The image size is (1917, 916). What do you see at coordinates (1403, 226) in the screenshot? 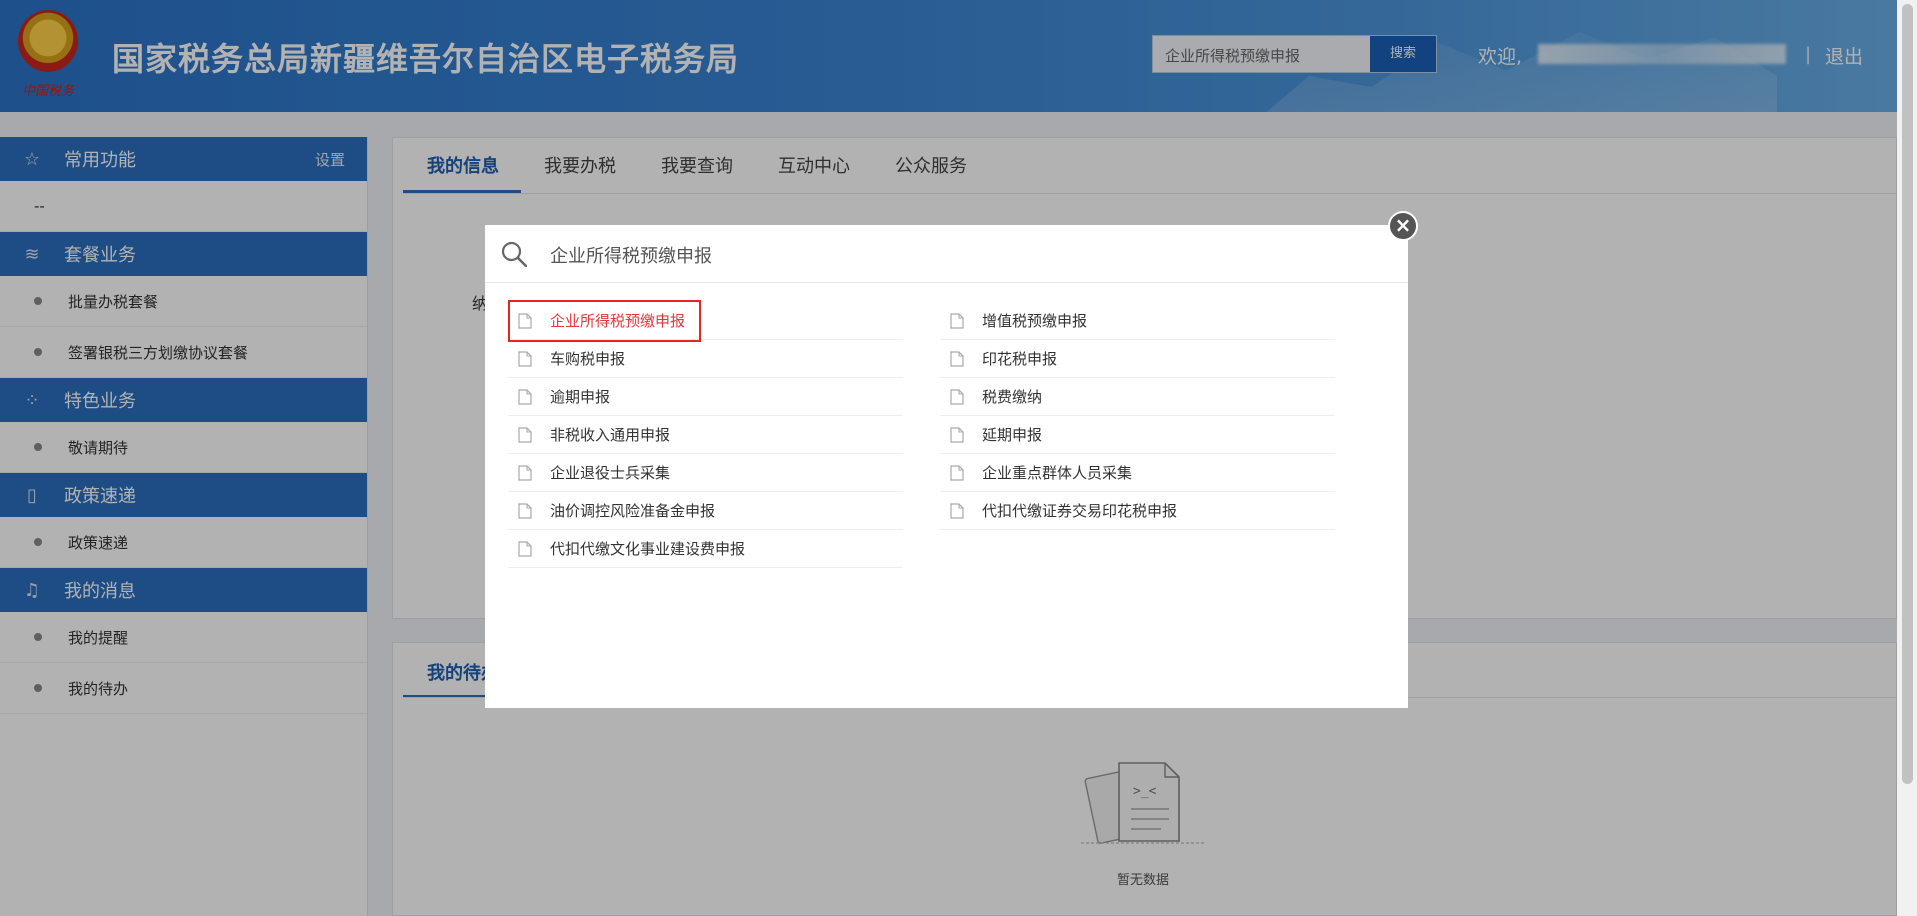
I see `close-icon: ×` at bounding box center [1403, 226].